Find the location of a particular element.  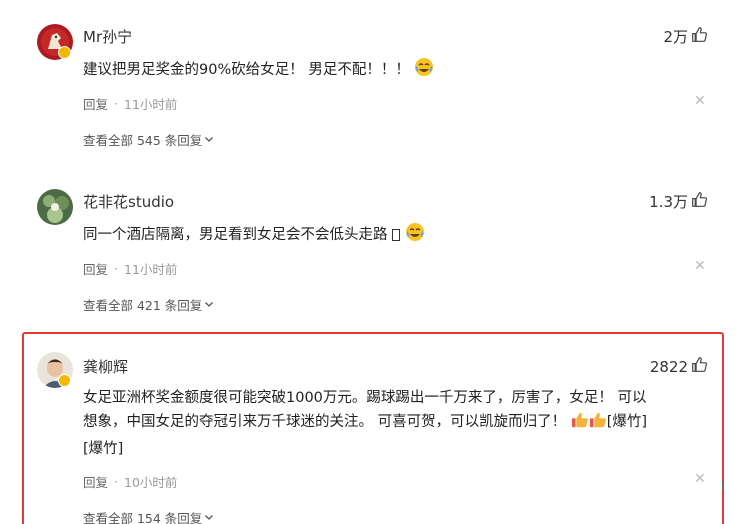

like-count: 1.3万 is located at coordinates (668, 202).